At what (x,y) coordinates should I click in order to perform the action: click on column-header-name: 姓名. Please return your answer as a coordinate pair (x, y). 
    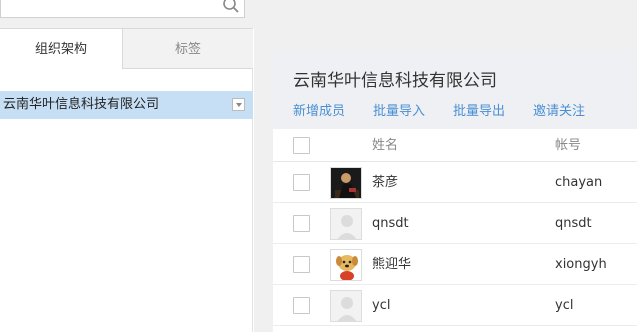
    Looking at the image, I should click on (385, 145).